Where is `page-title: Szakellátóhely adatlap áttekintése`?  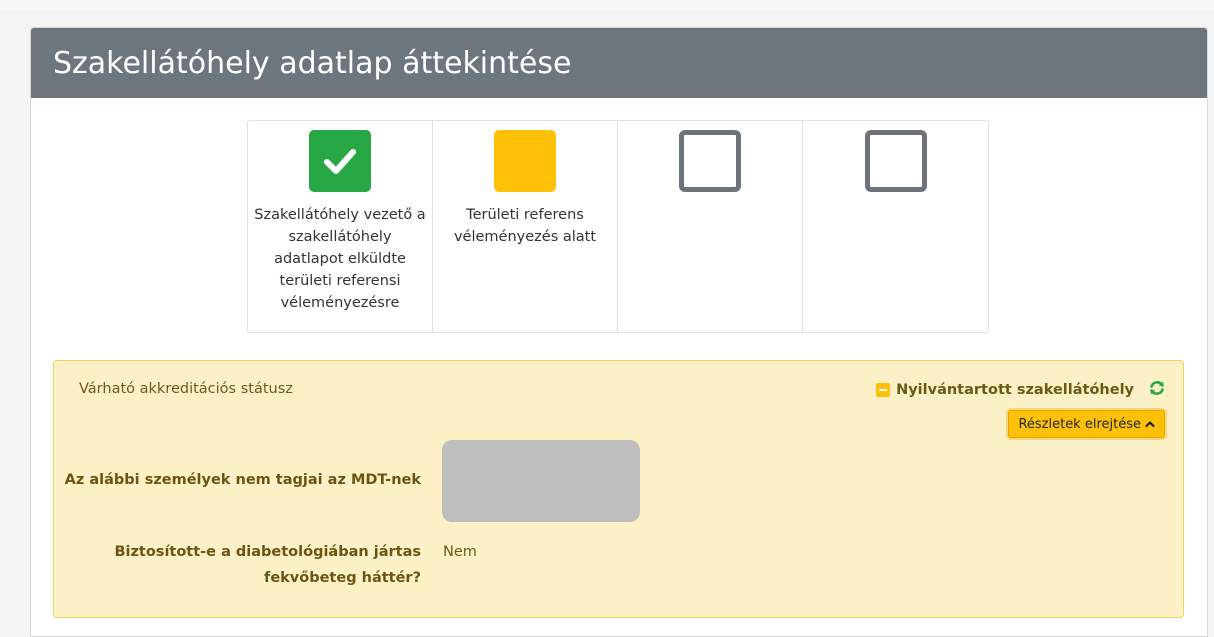
page-title: Szakellátóhely adatlap áttekintése is located at coordinates (312, 63).